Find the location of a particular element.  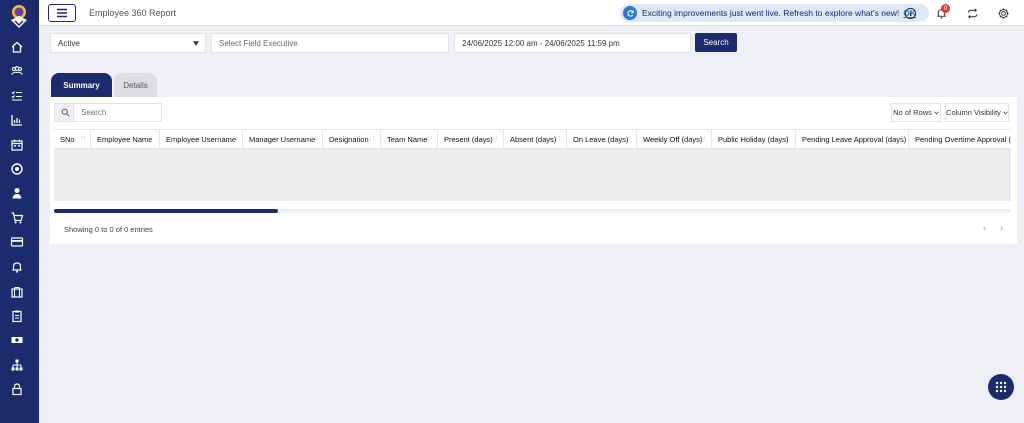

menu-toggle-button is located at coordinates (62, 13).